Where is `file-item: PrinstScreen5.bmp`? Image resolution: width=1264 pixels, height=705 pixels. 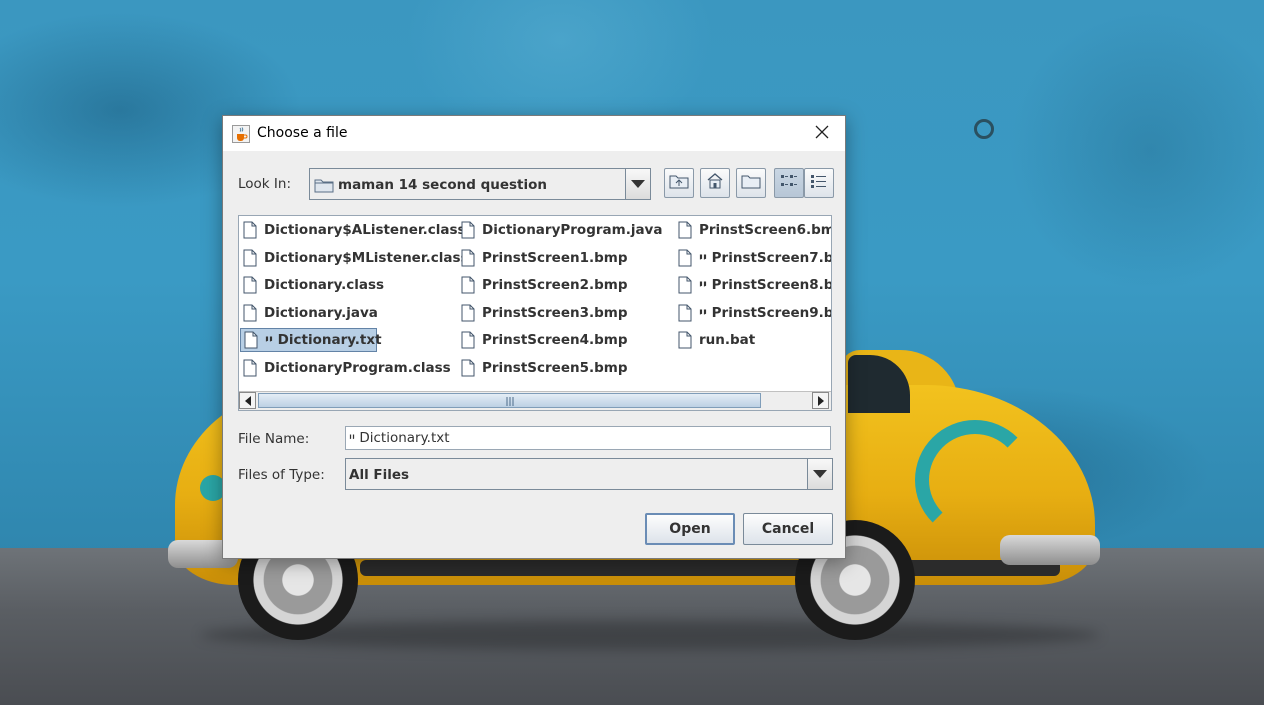 file-item: PrinstScreen5.bmp is located at coordinates (543, 368).